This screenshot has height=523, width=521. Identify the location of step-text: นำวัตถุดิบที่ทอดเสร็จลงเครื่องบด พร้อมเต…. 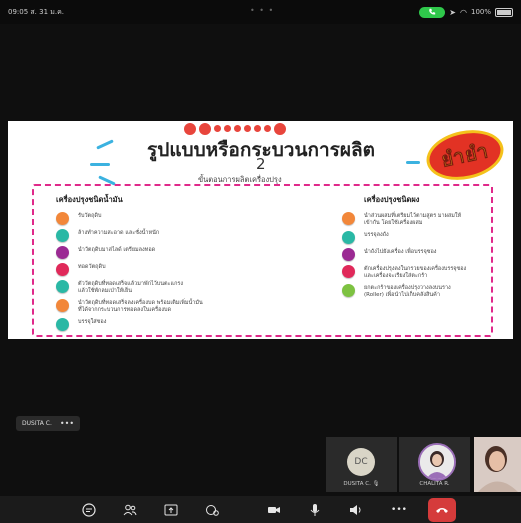
(140, 306).